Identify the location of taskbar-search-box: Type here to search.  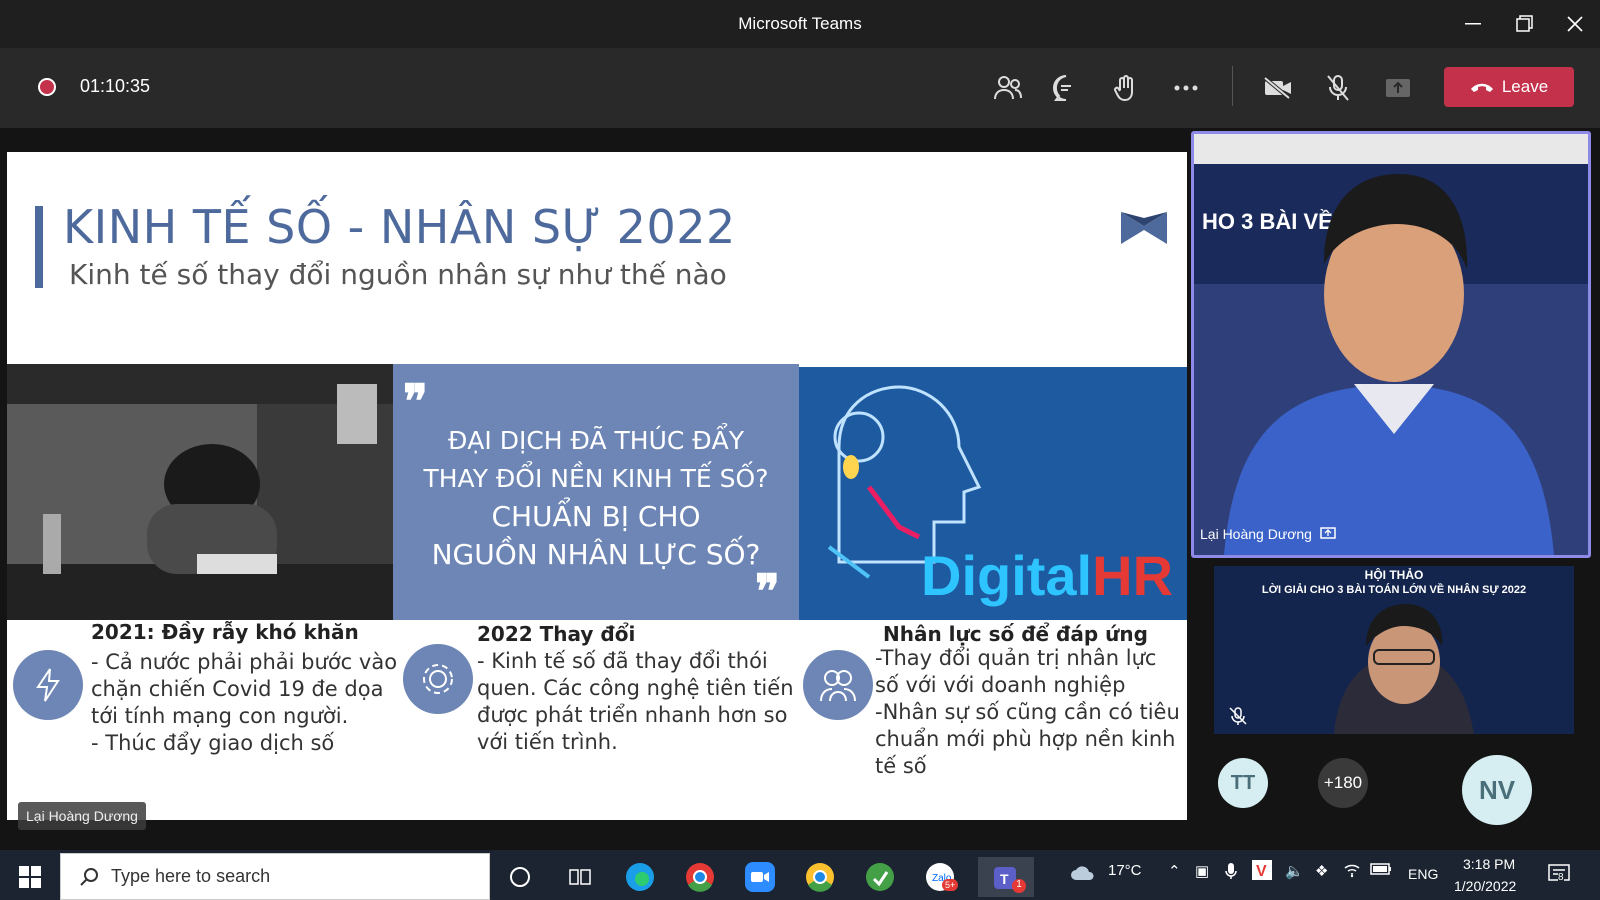
(275, 876).